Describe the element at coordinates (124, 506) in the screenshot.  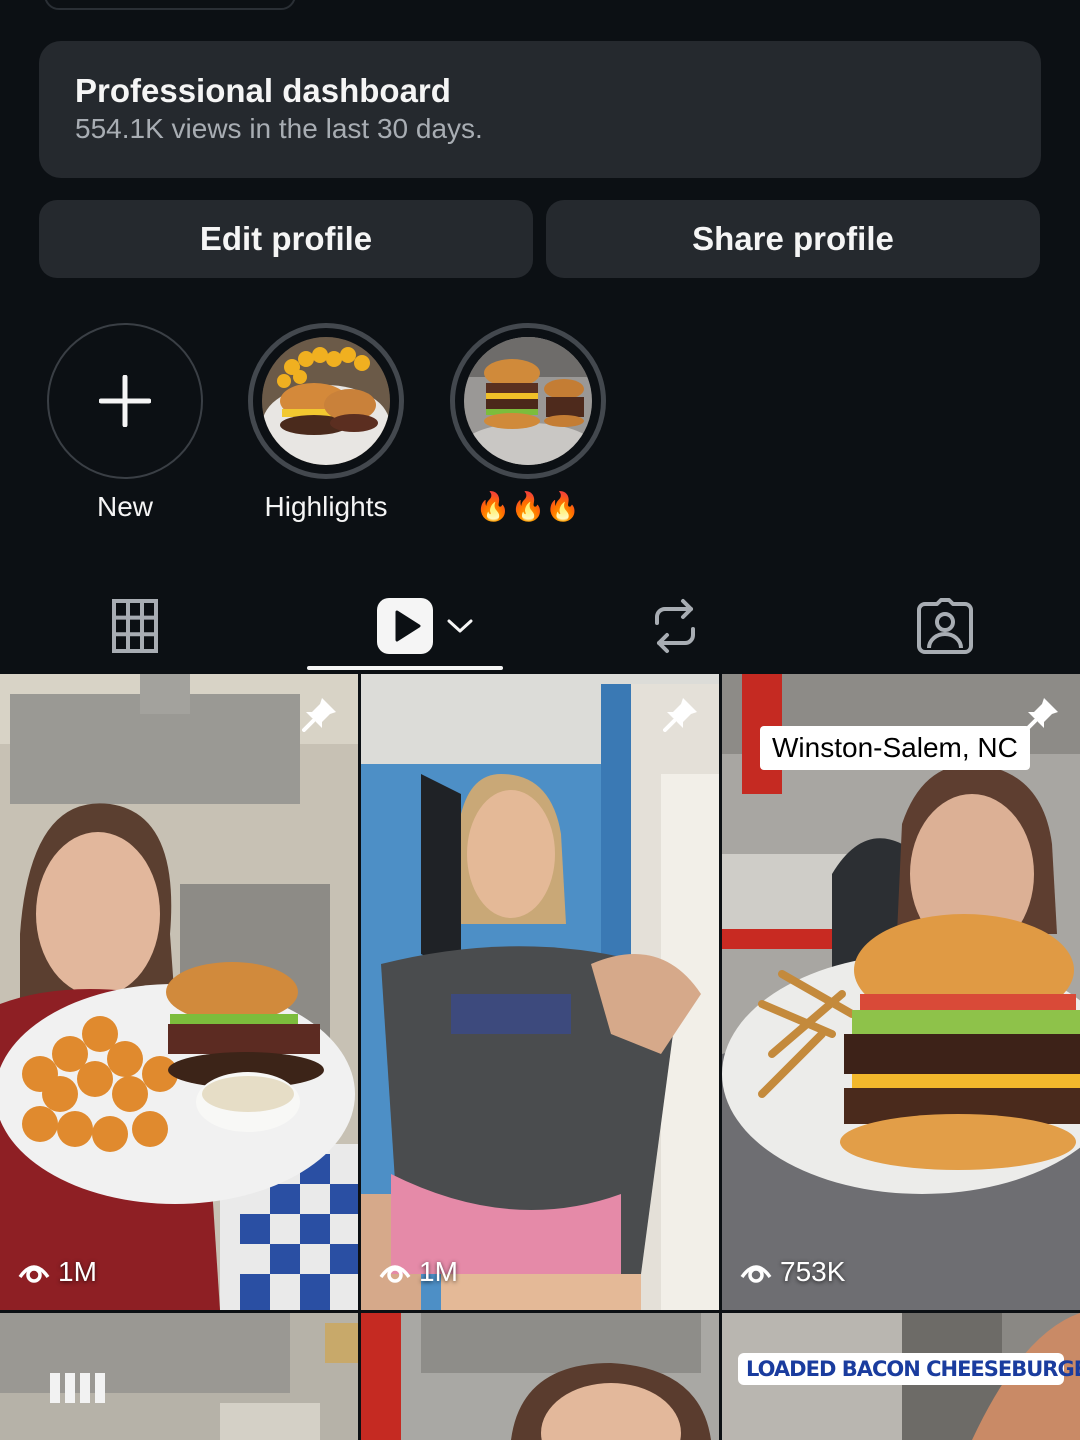
I see `highlight-label: New` at that location.